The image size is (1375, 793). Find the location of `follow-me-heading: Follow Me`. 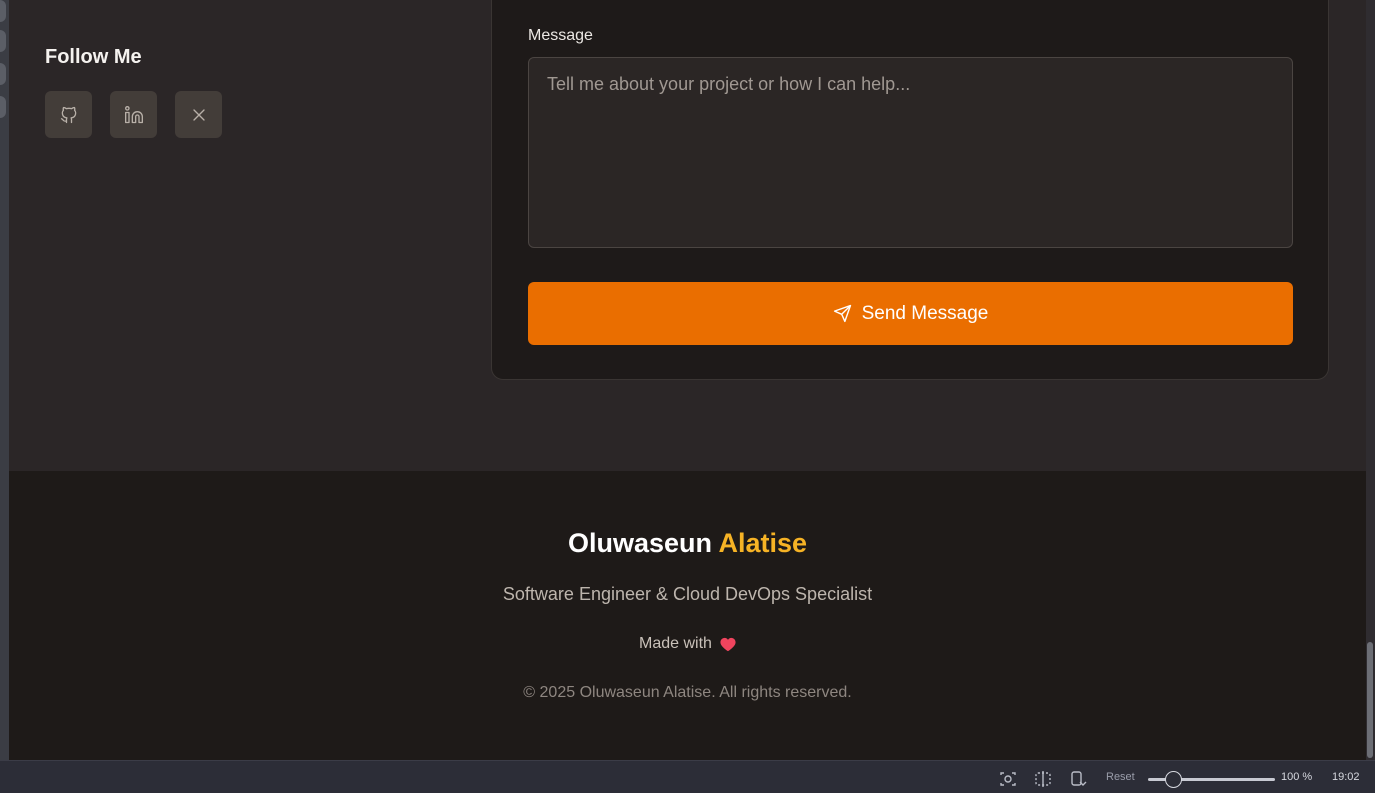

follow-me-heading: Follow Me is located at coordinates (93, 57).